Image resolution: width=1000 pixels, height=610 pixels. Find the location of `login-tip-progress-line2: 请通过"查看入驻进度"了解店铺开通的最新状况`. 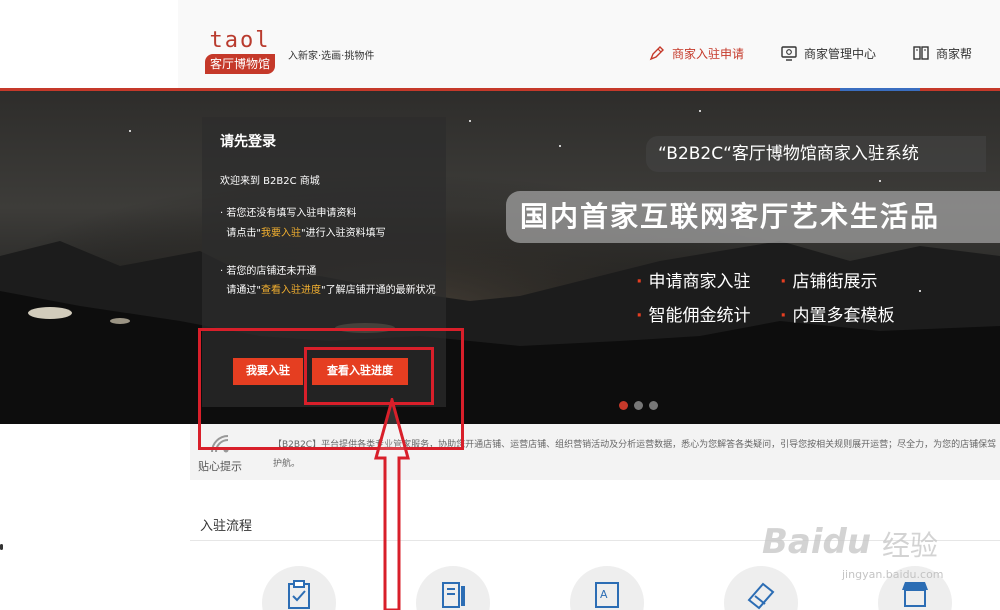

login-tip-progress-line2: 请通过"查看入驻进度"了解店铺开通的最新状况 is located at coordinates (330, 290).